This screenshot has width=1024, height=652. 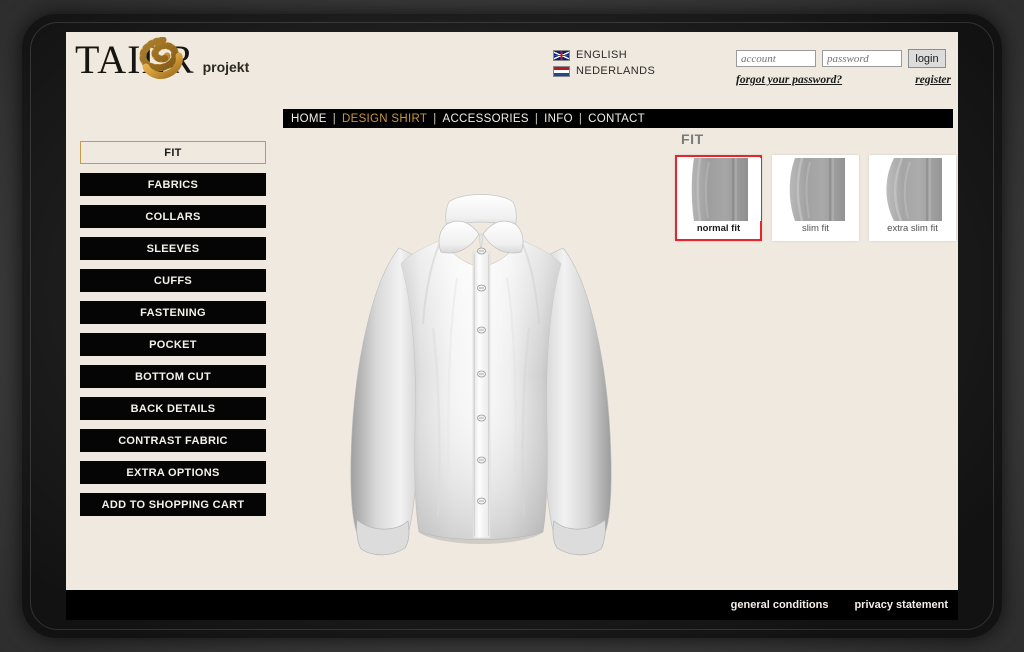 I want to click on sidebar-item-contrast-fabric: CONTRAST FABRIC, so click(x=173, y=440).